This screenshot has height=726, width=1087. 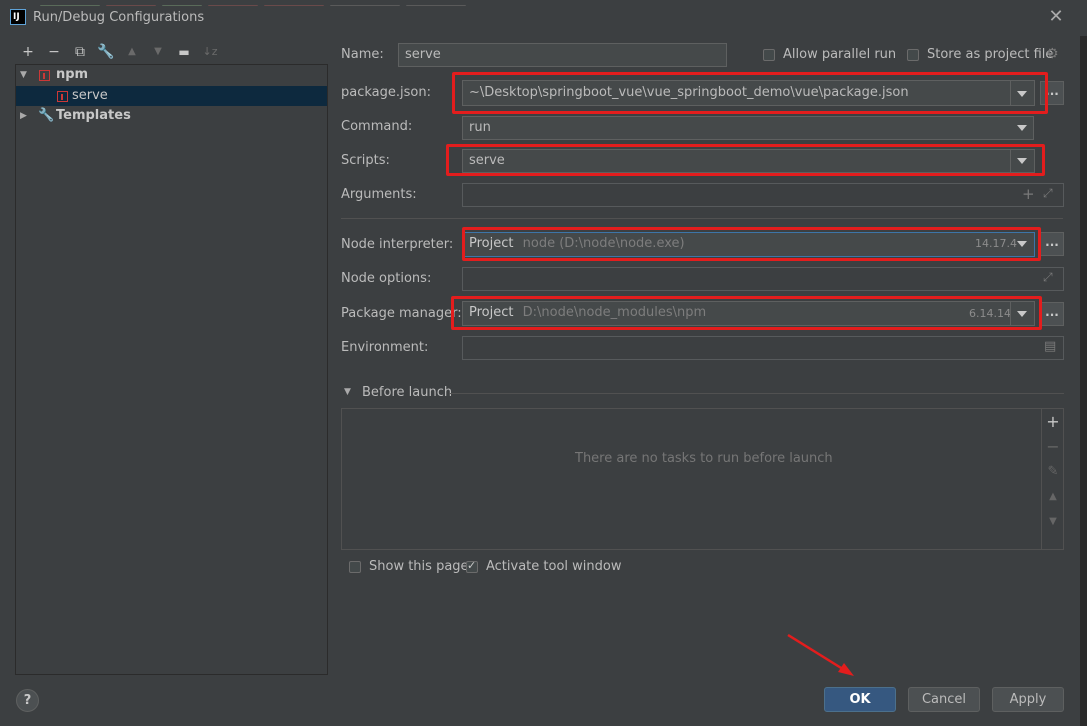 What do you see at coordinates (763, 279) in the screenshot?
I see `node-options-input` at bounding box center [763, 279].